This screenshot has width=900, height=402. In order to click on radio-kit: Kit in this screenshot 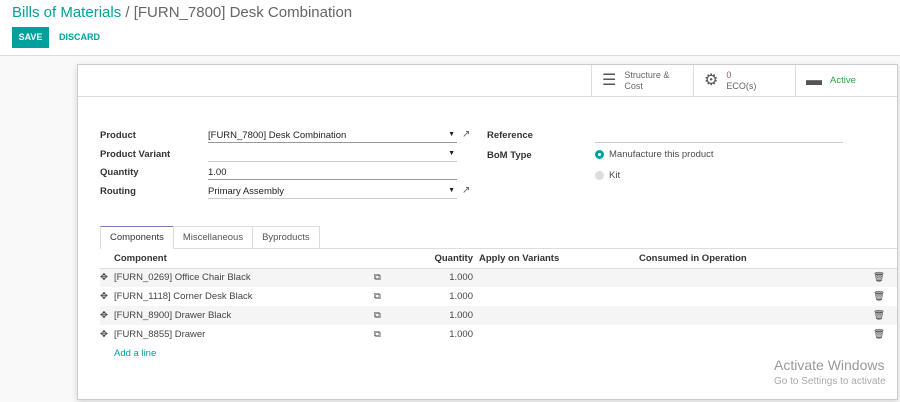, I will do `click(607, 175)`.